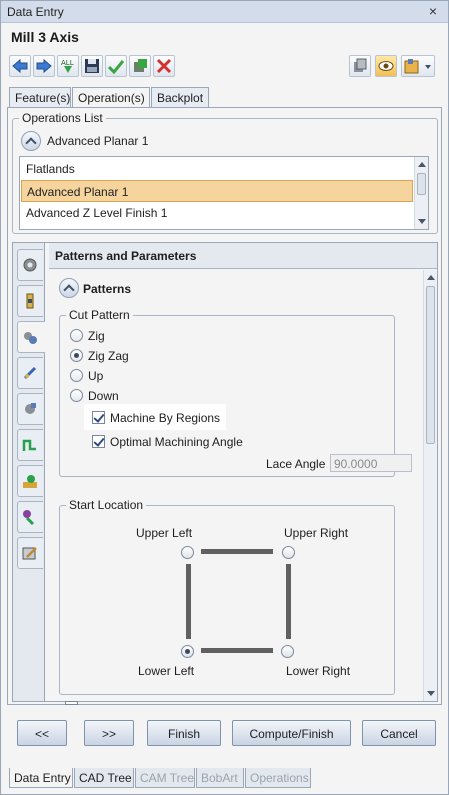  I want to click on cancel-button: Cancel, so click(399, 733).